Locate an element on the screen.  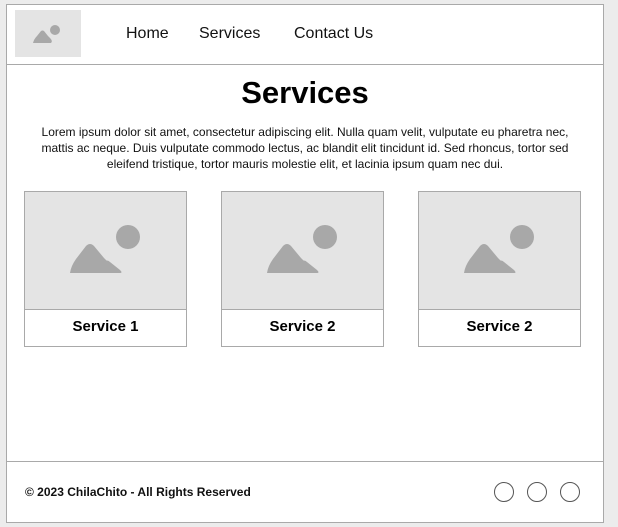
card-label: Service 1 is located at coordinates (105, 326).